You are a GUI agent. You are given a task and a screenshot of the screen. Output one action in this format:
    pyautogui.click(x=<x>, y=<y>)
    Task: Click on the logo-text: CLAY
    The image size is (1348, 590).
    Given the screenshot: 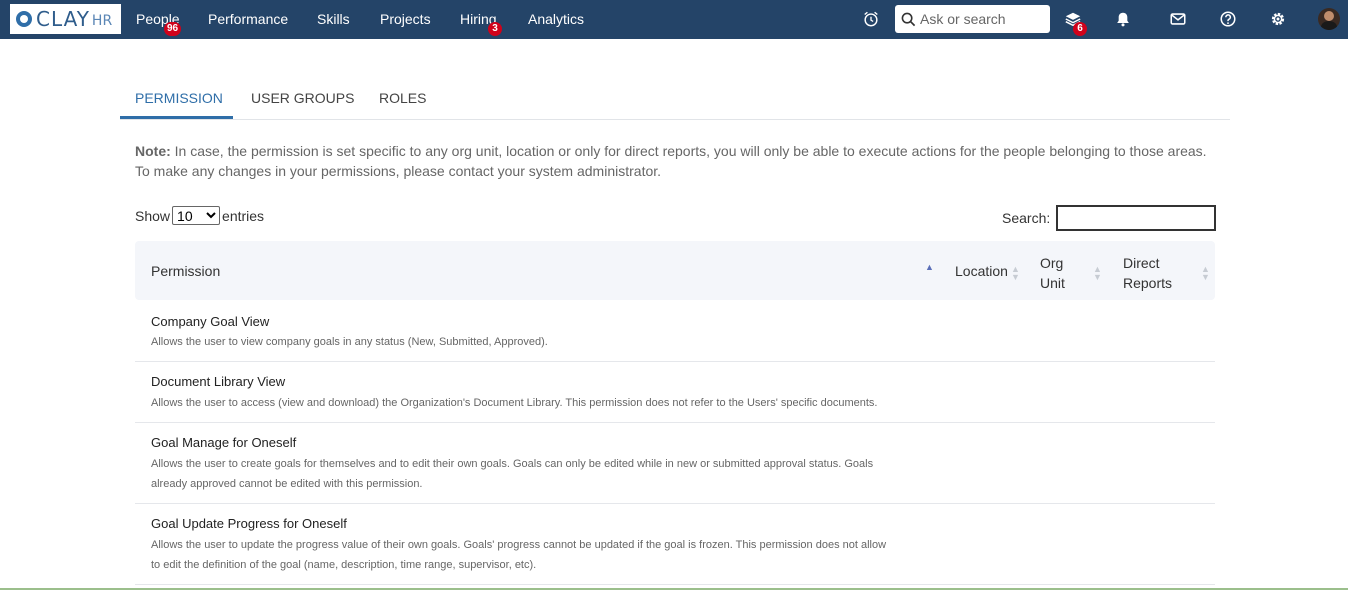 What is the action you would take?
    pyautogui.click(x=63, y=19)
    